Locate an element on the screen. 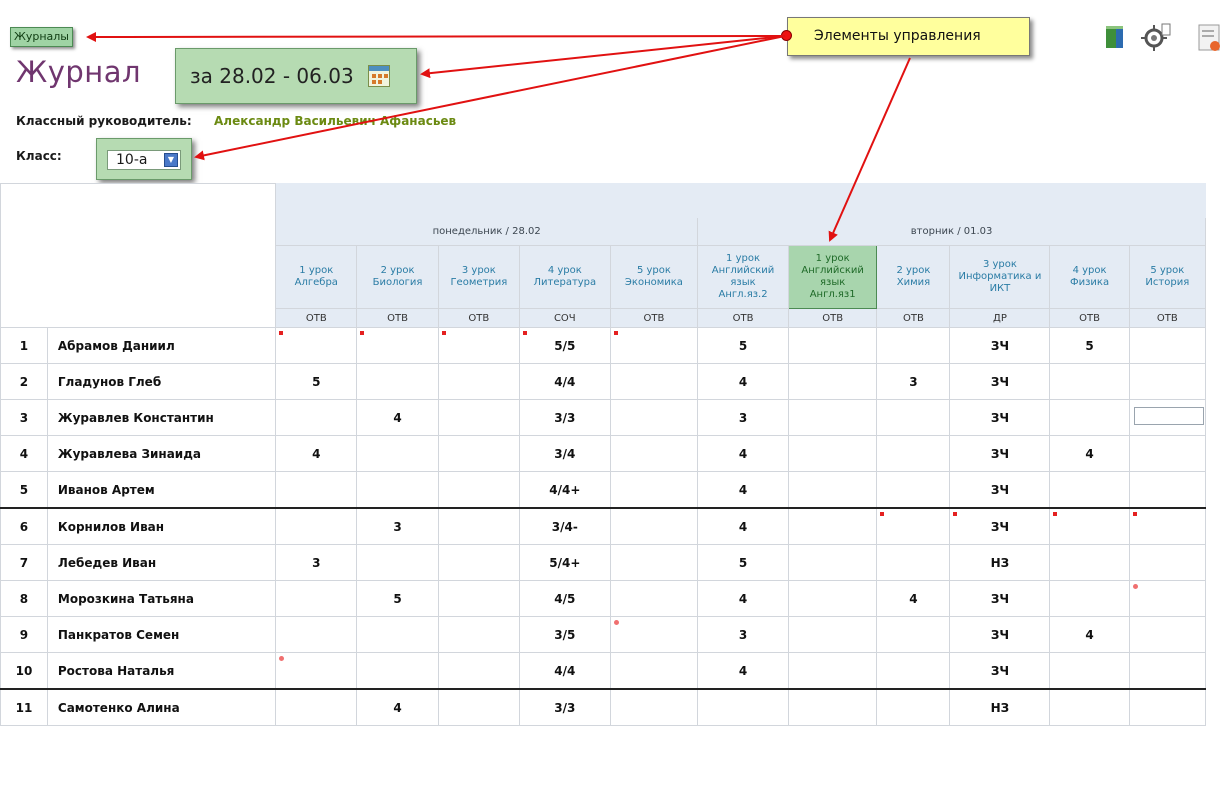 This screenshot has height=803, width=1221. student-name: Журавлев Константин is located at coordinates (161, 417).